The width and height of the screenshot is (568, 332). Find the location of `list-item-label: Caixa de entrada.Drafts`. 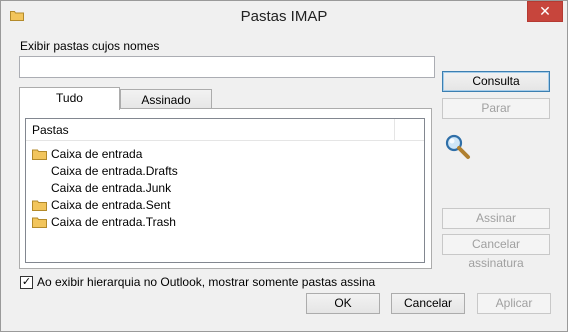

list-item-label: Caixa de entrada.Drafts is located at coordinates (114, 171).